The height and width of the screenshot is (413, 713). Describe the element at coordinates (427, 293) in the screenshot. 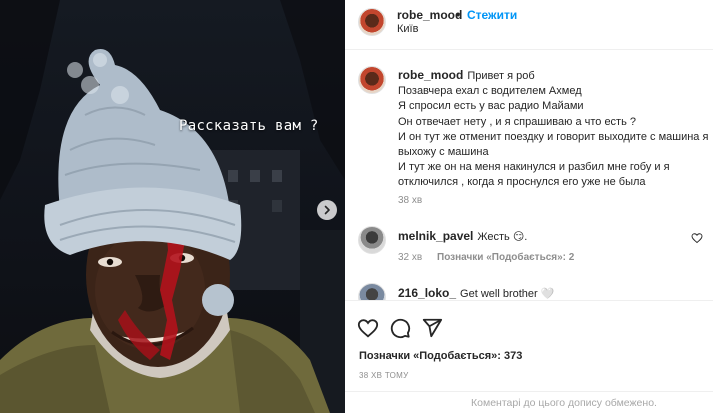

I see `comment-username: 216_loko_` at that location.